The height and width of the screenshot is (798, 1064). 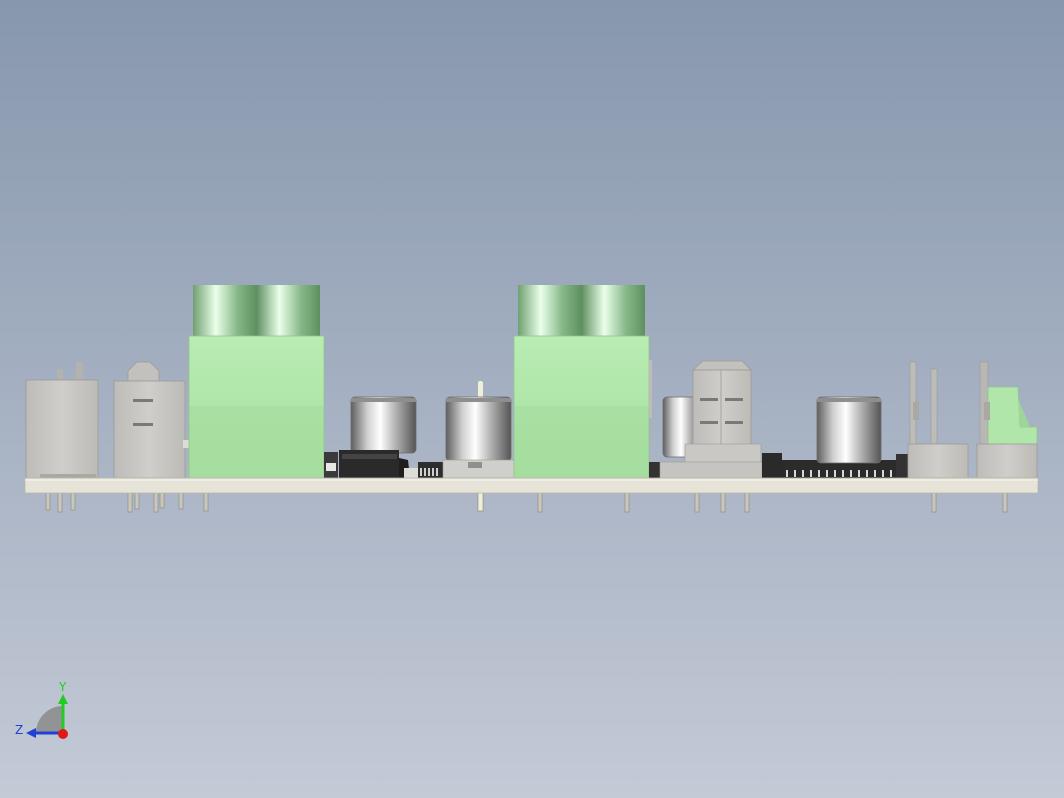 What do you see at coordinates (63, 699) in the screenshot?
I see `y-axis-arrowhead` at bounding box center [63, 699].